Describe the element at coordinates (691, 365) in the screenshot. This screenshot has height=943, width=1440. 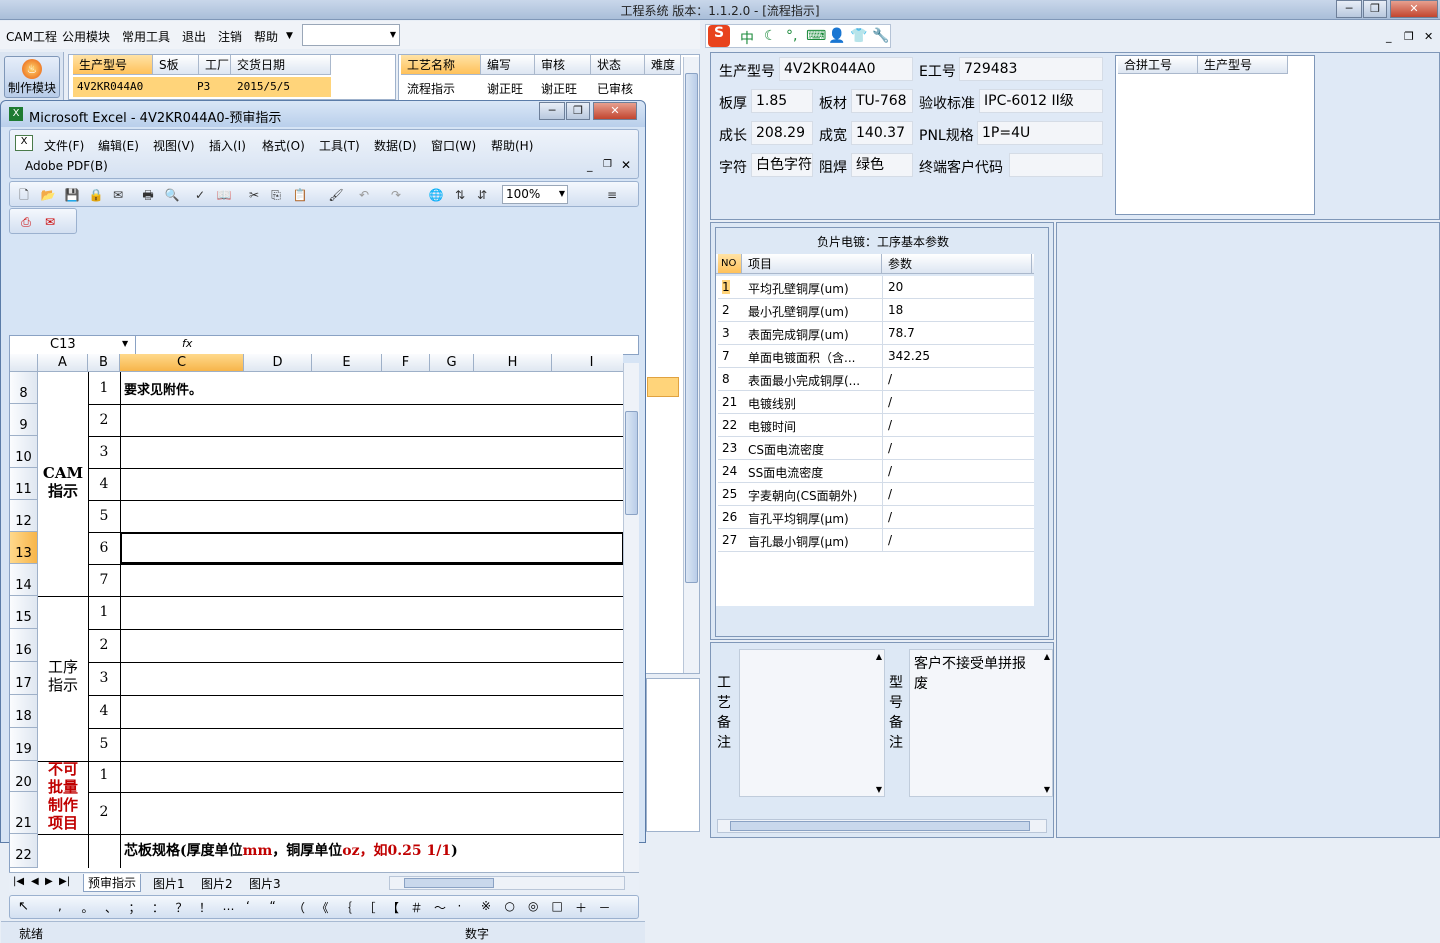
I see `process-grid-scrollbar` at that location.